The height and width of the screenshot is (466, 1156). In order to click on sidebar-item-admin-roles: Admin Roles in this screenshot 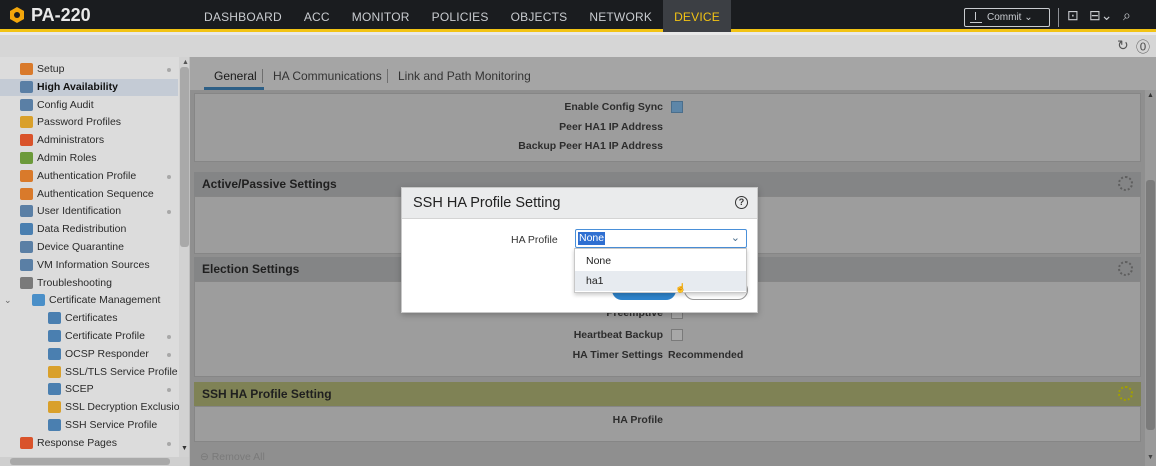, I will do `click(89, 158)`.